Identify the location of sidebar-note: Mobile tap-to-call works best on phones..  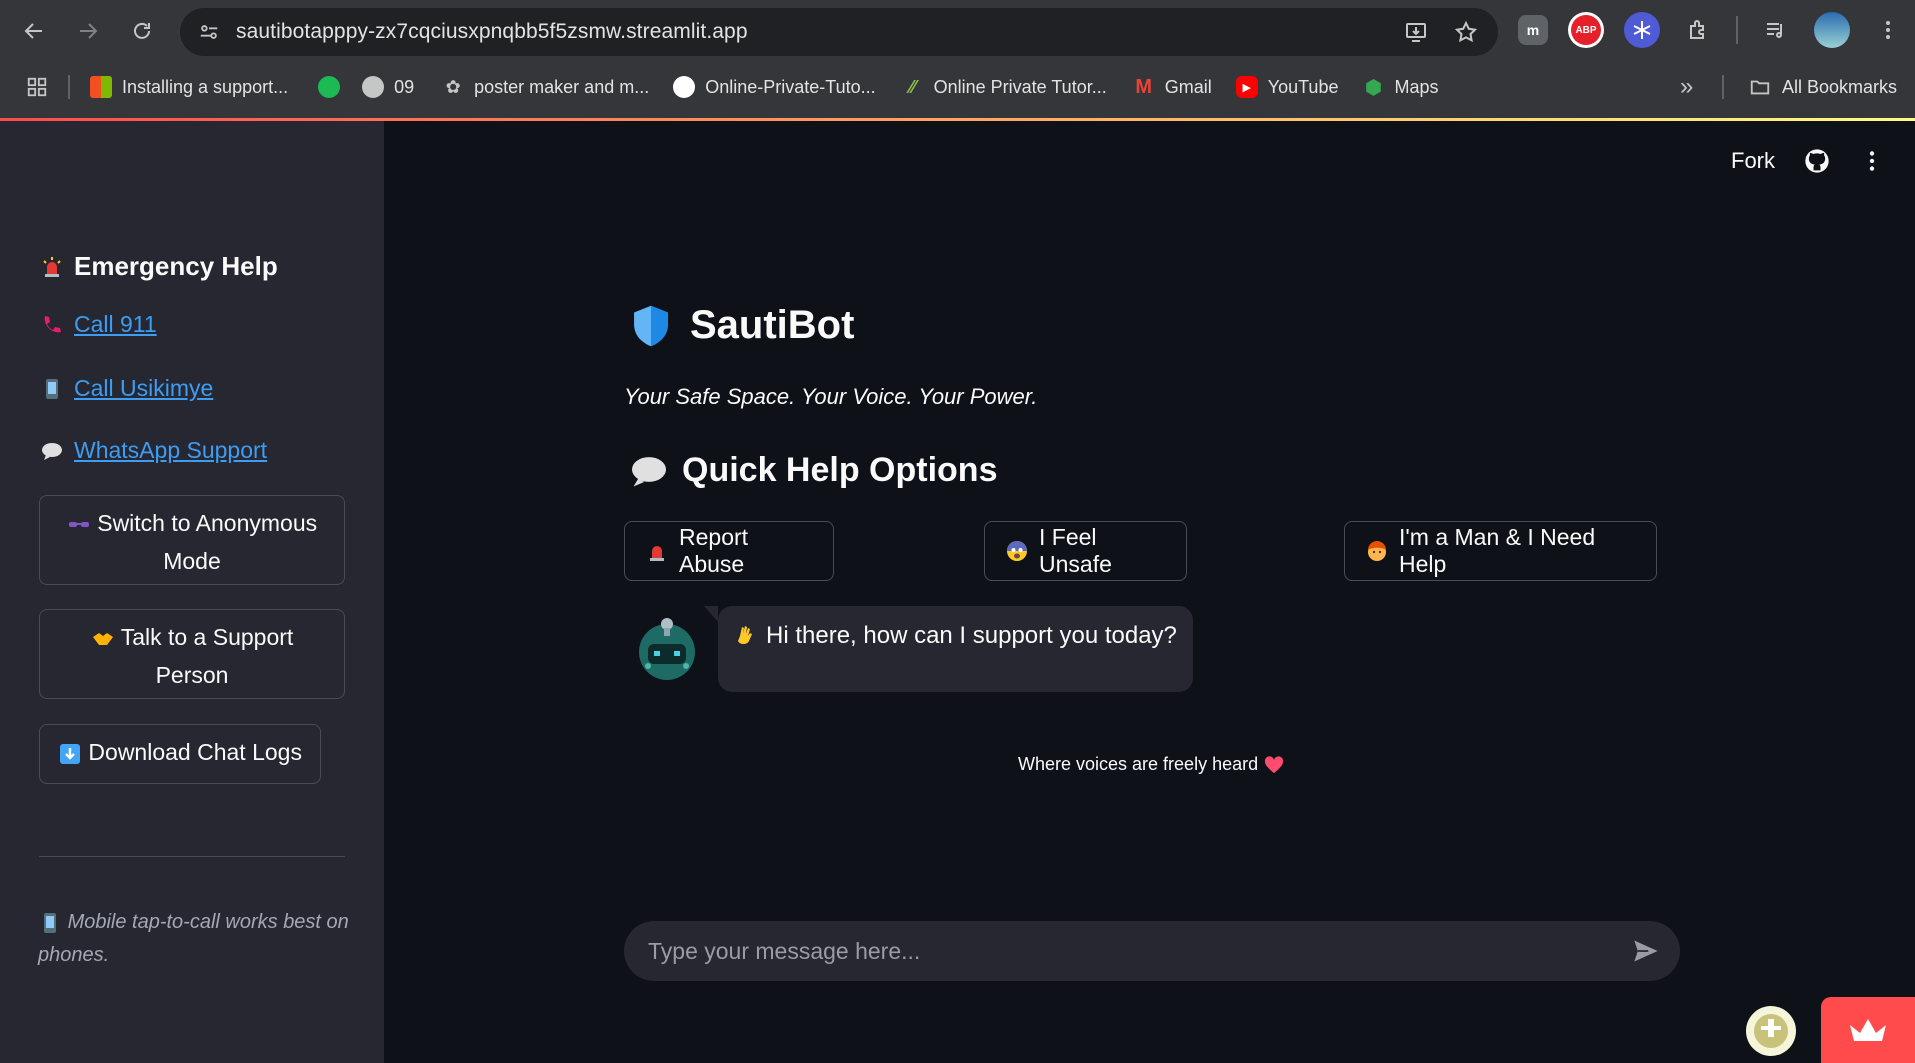
(198, 939).